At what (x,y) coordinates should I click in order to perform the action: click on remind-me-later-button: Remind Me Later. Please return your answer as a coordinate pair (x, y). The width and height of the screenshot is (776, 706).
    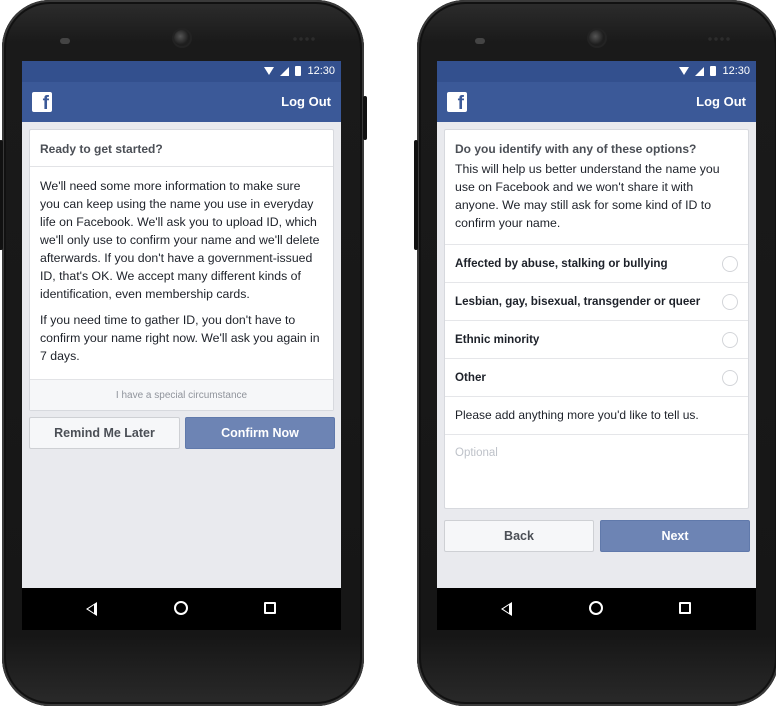
    Looking at the image, I should click on (104, 433).